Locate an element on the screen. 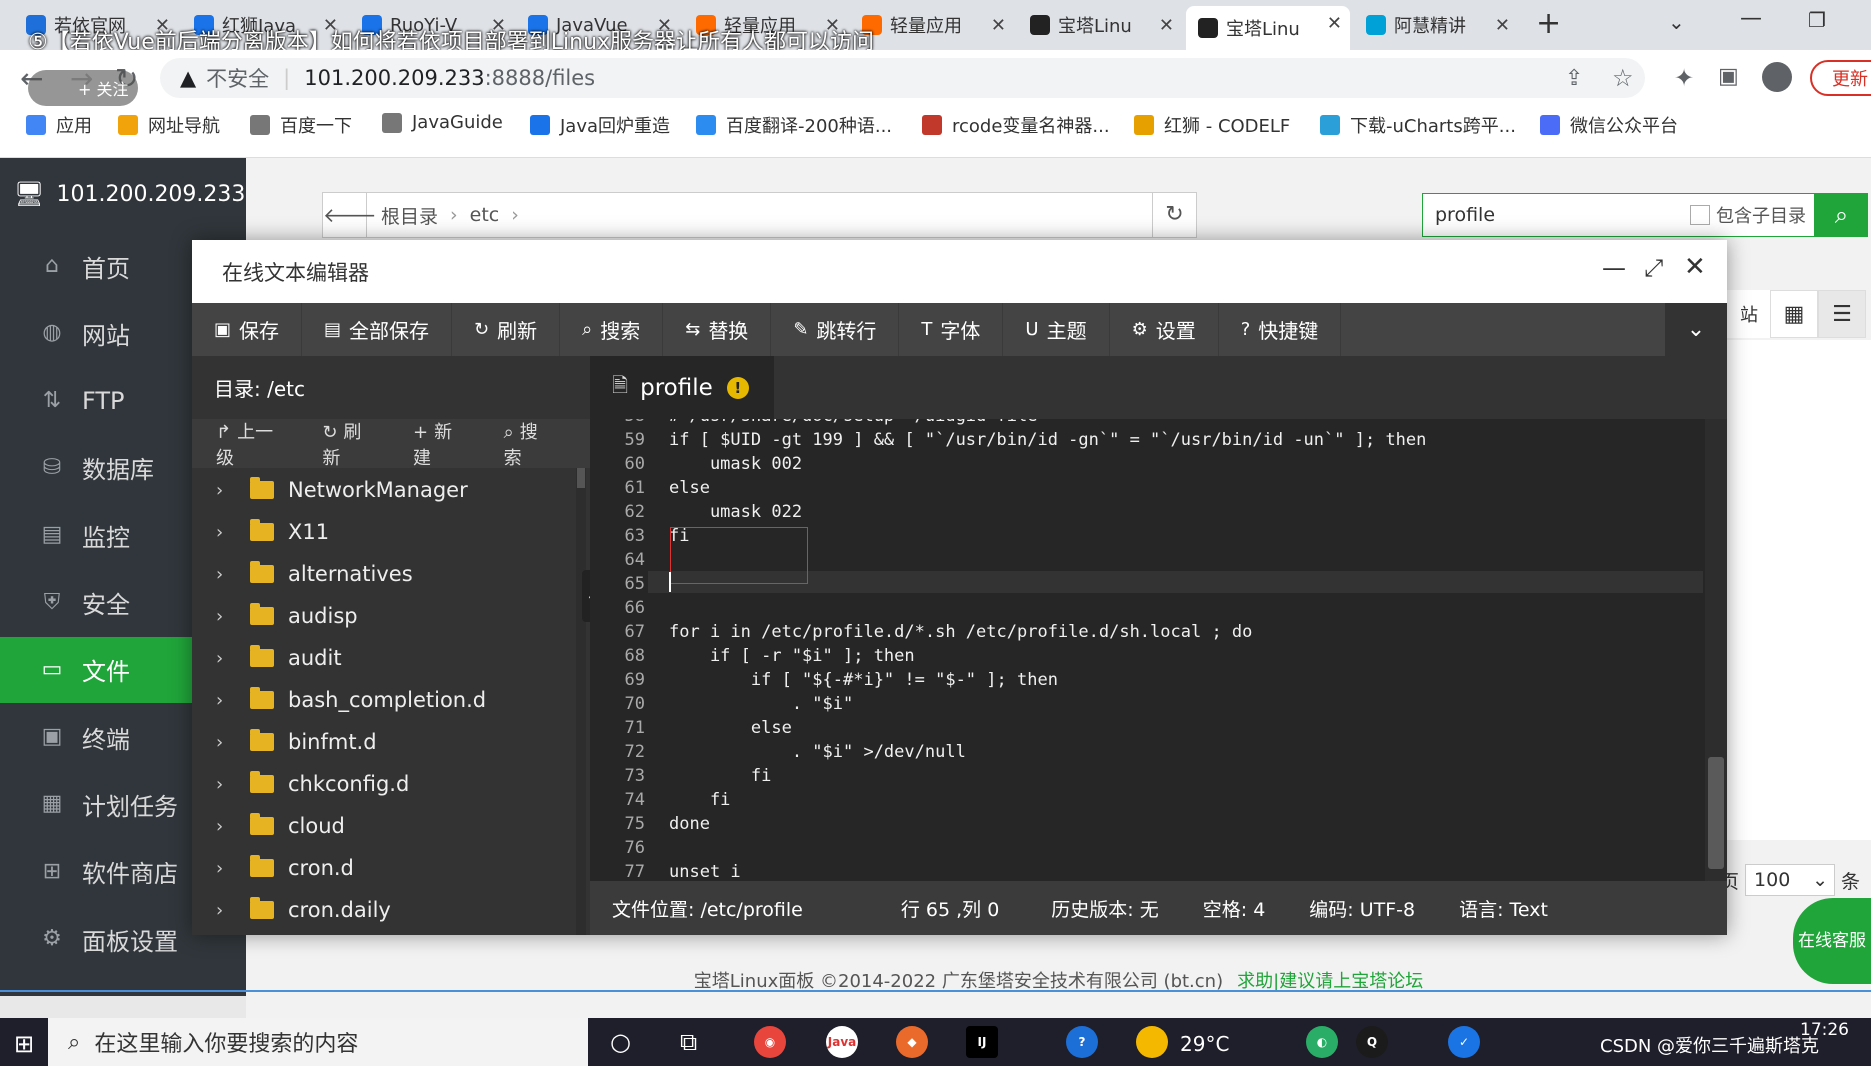 This screenshot has height=1066, width=1871. search-button: ⌕ is located at coordinates (1841, 215).